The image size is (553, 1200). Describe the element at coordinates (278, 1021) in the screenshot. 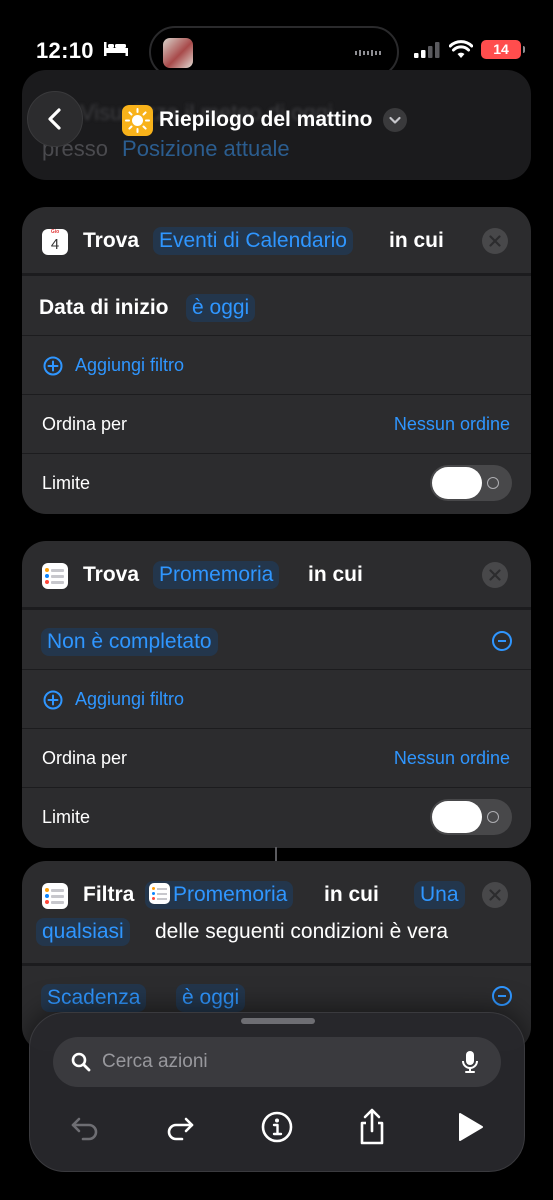

I see `sheet-grabber` at that location.